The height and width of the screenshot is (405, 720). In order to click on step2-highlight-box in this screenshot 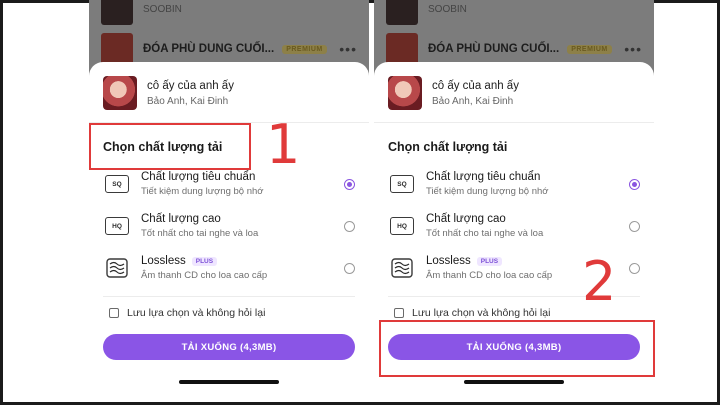, I will do `click(517, 348)`.